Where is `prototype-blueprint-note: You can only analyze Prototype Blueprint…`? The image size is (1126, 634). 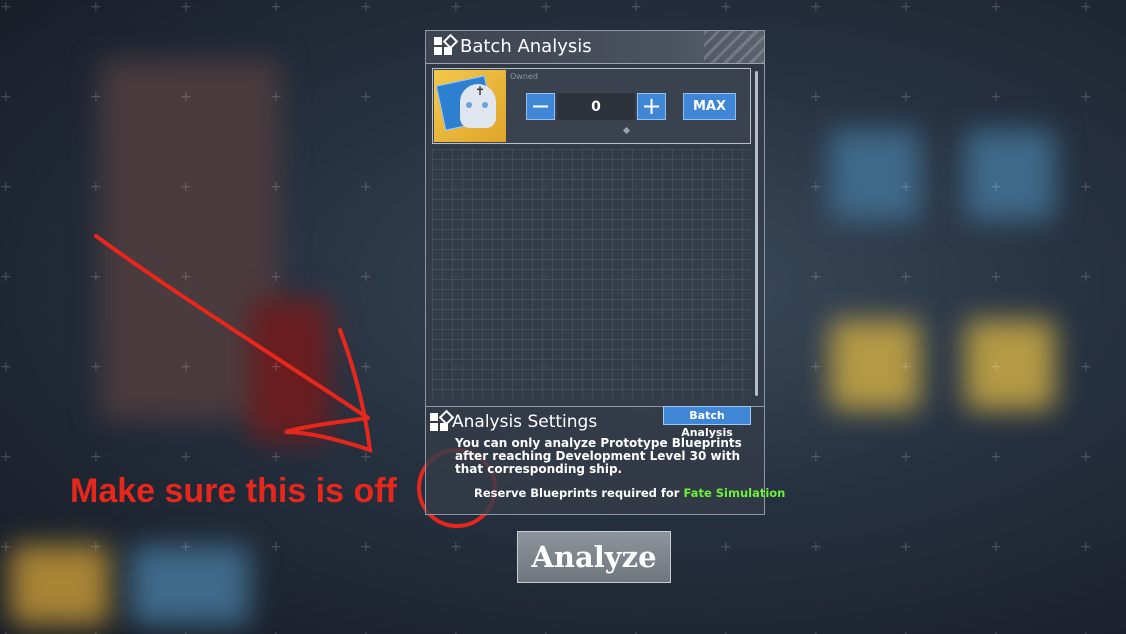 prototype-blueprint-note: You can only analyze Prototype Blueprint… is located at coordinates (598, 456).